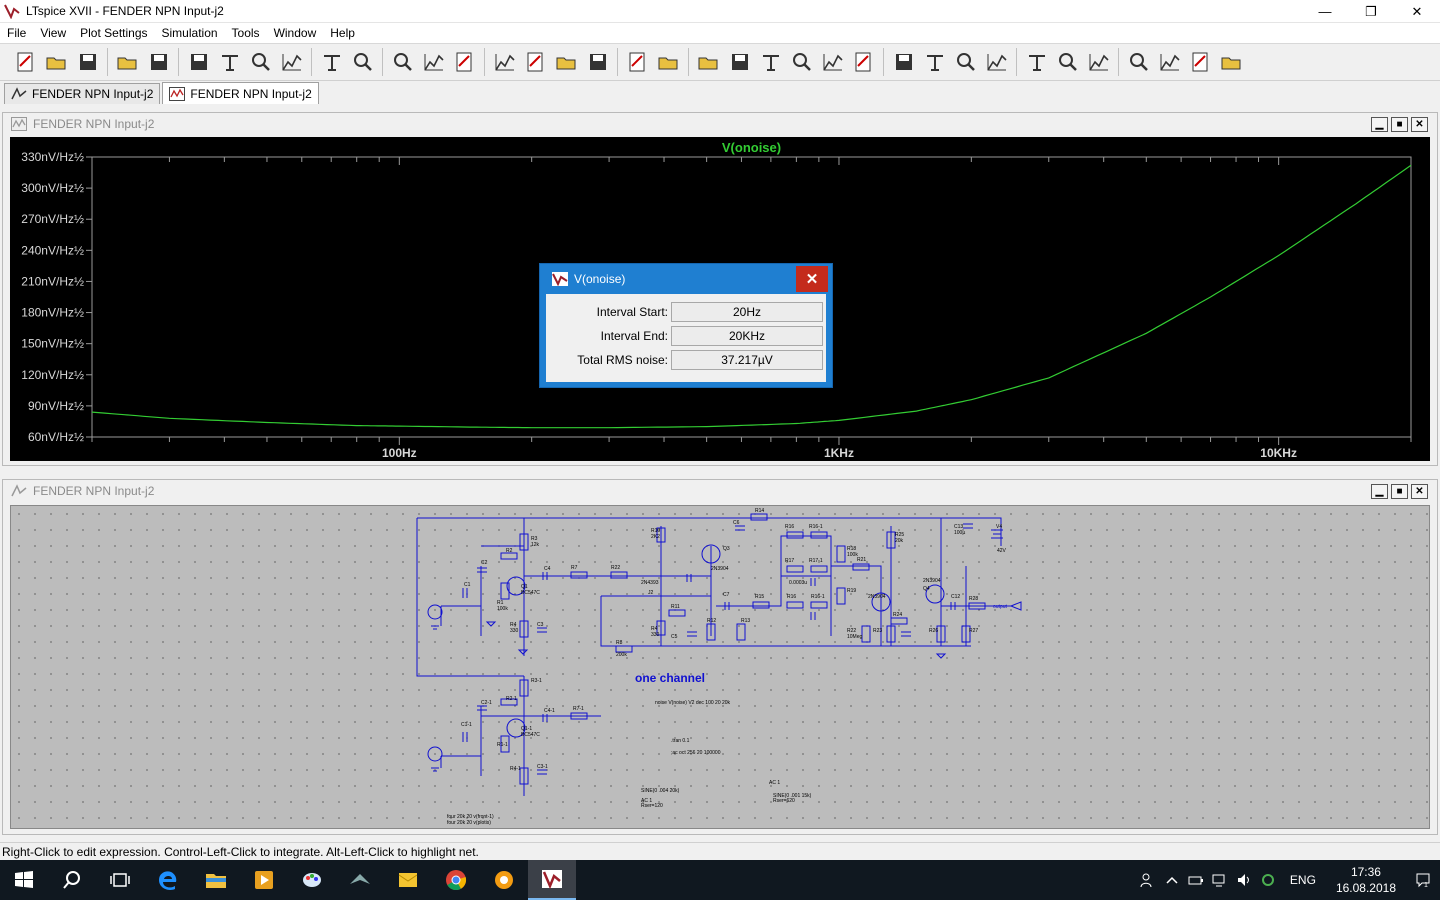 The height and width of the screenshot is (900, 1440). I want to click on drag-button, so click(1036, 62).